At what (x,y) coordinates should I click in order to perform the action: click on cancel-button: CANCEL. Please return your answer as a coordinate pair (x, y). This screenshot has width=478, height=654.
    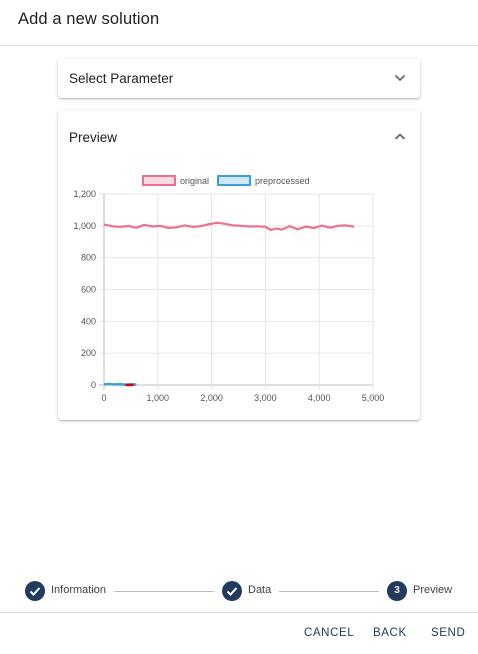
    Looking at the image, I should click on (329, 633).